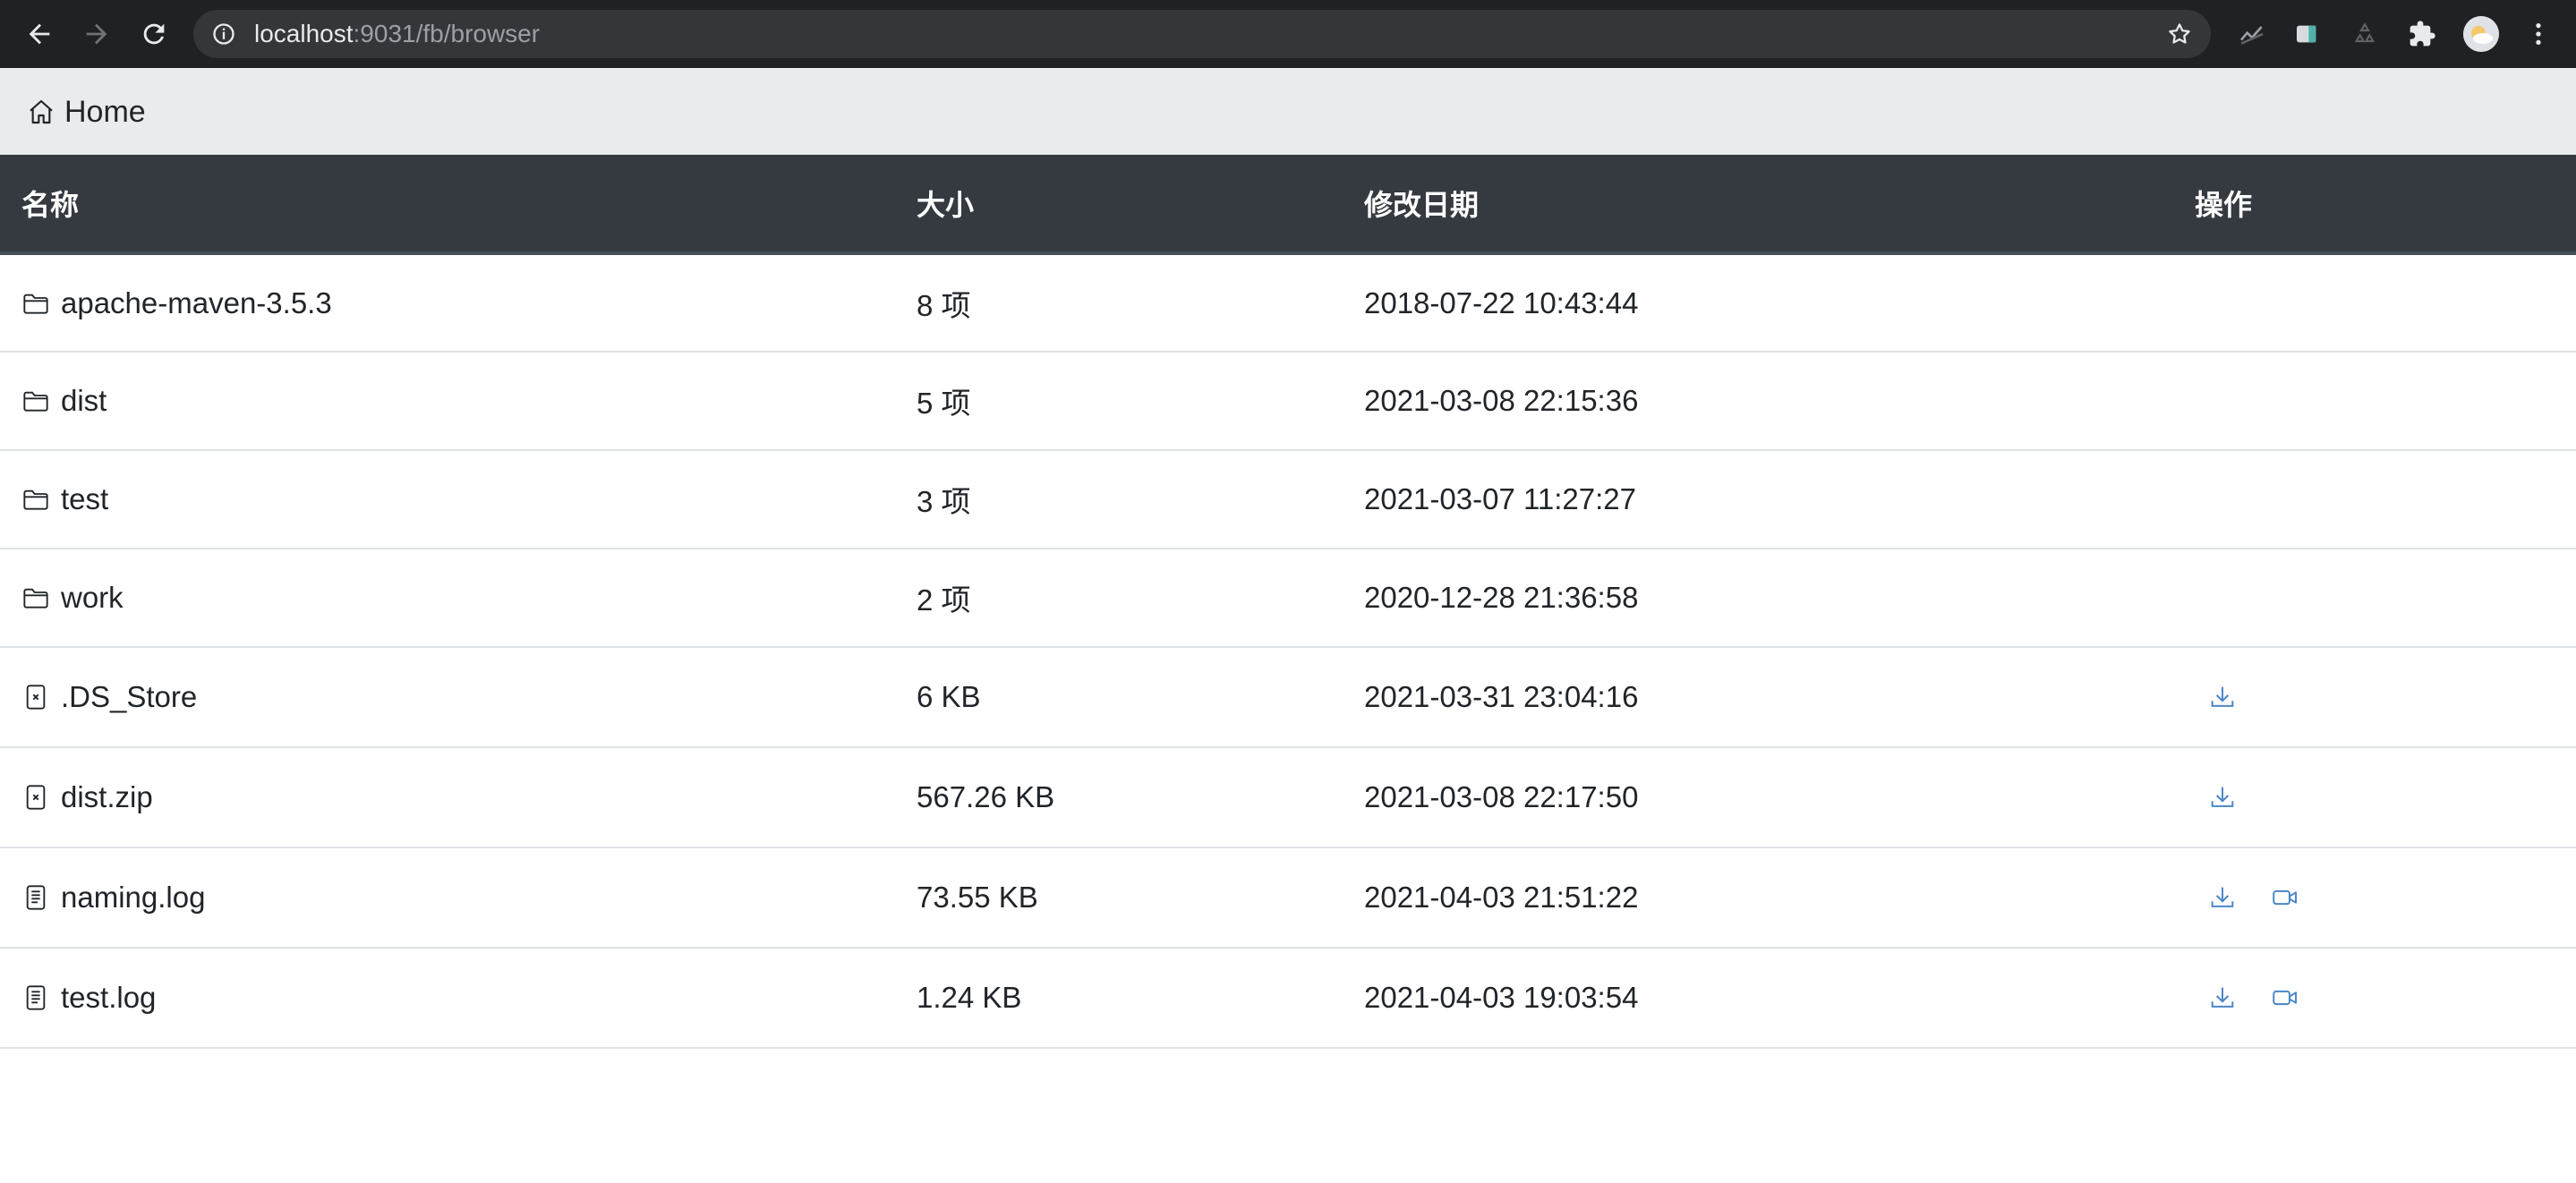 The width and height of the screenshot is (2576, 1183). I want to click on back-button, so click(39, 34).